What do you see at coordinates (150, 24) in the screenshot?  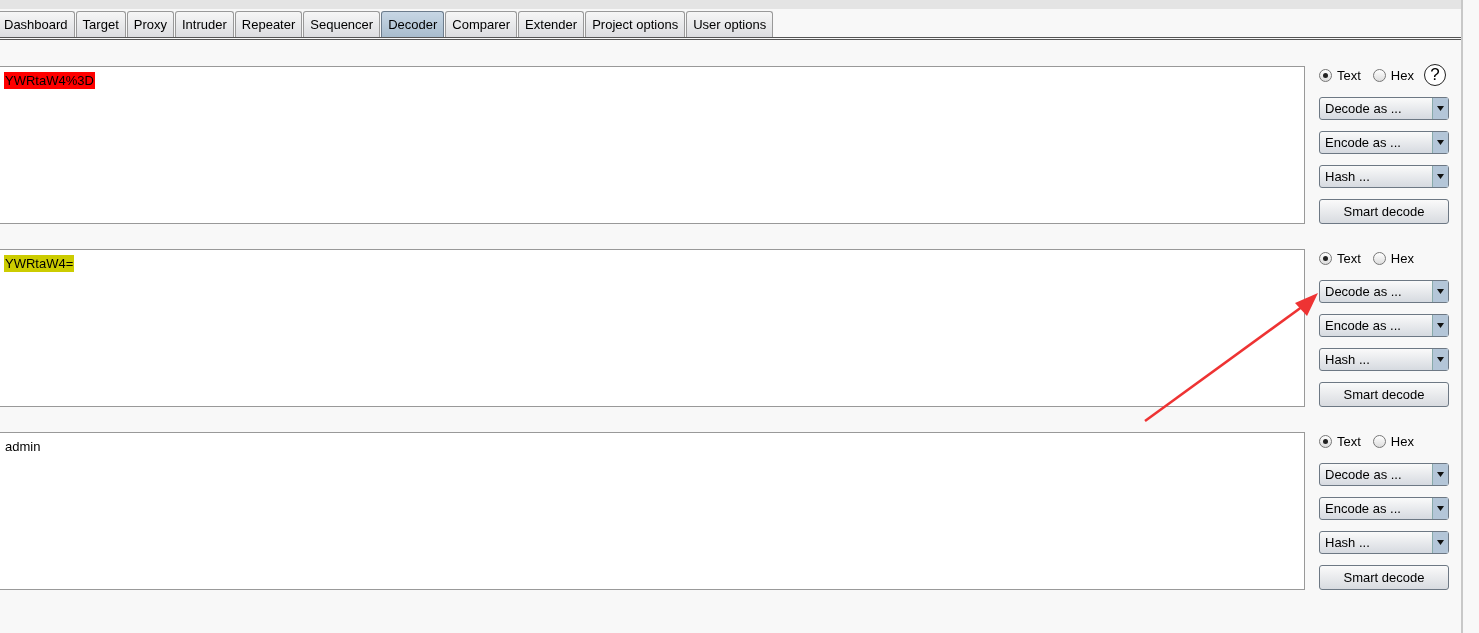 I see `tab: Proxy` at bounding box center [150, 24].